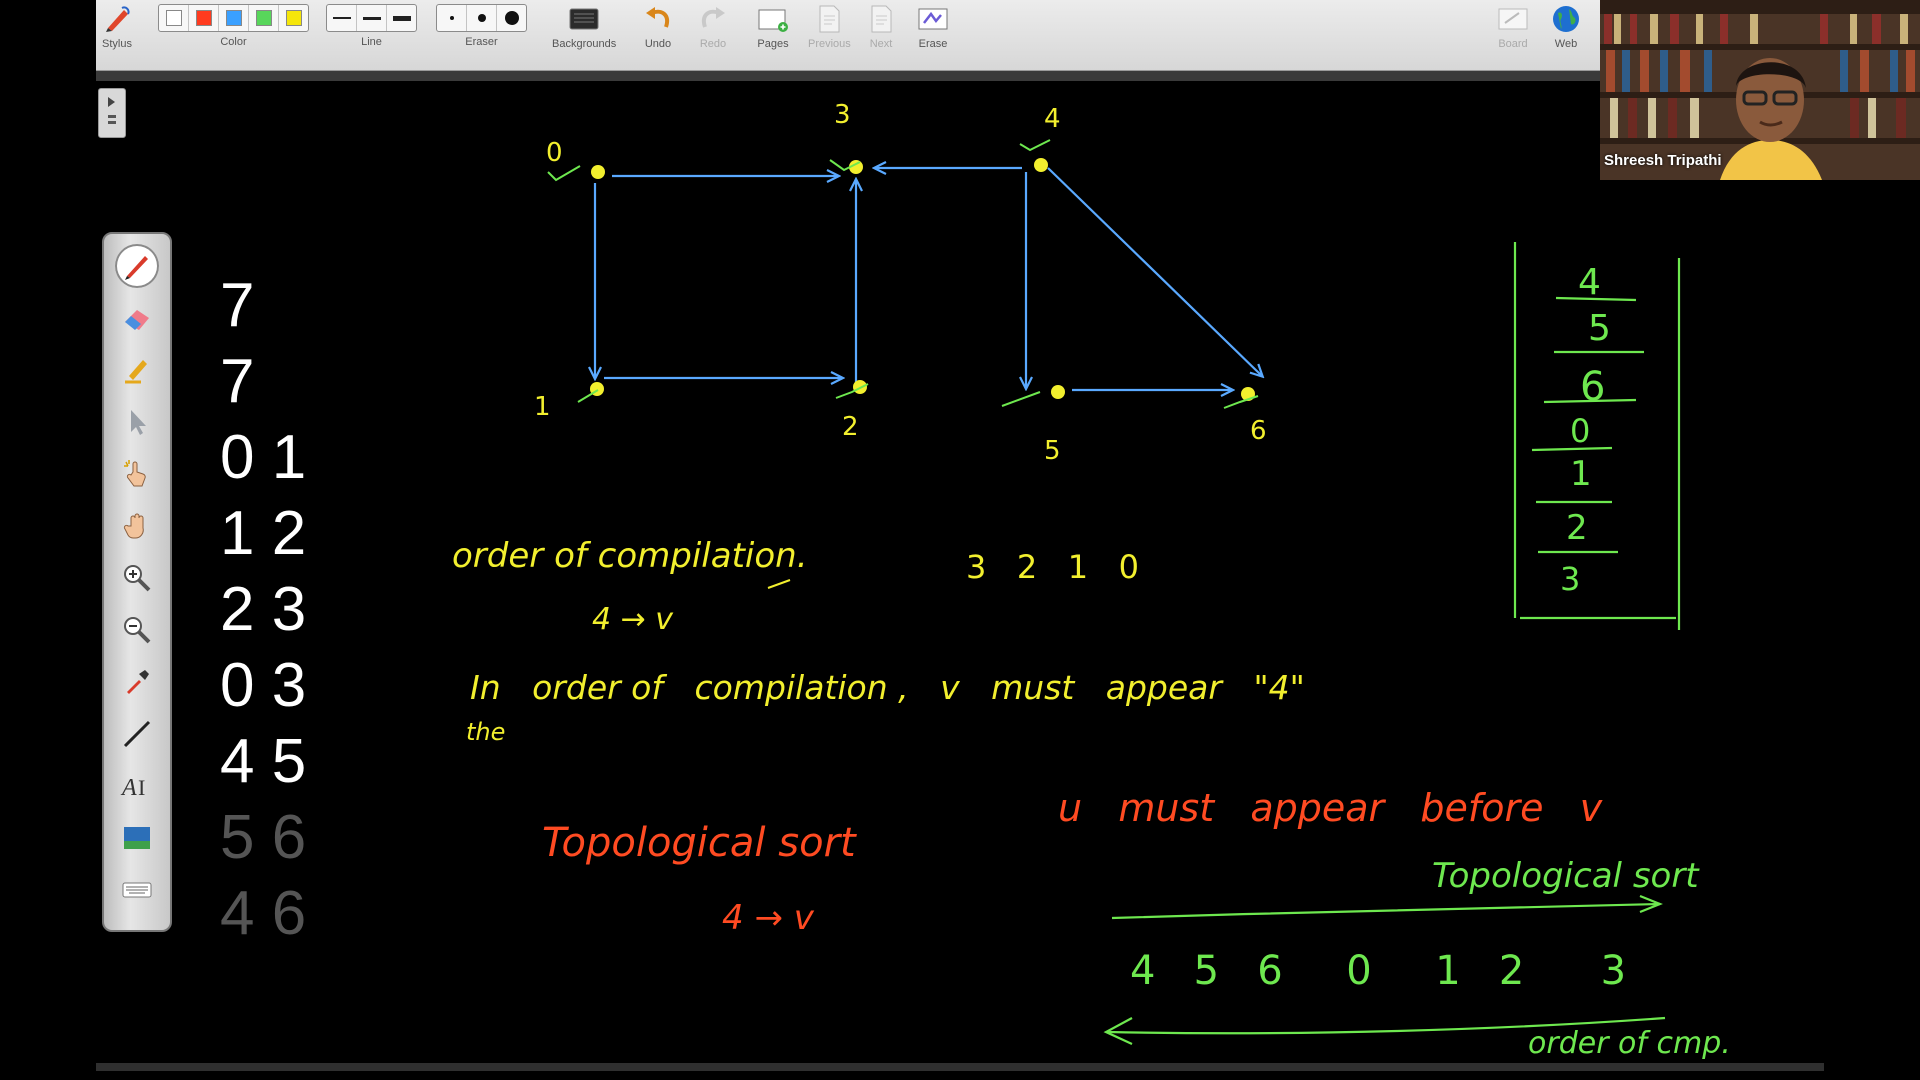 The width and height of the screenshot is (1920, 1080). I want to click on stack-item: 3, so click(1570, 579).